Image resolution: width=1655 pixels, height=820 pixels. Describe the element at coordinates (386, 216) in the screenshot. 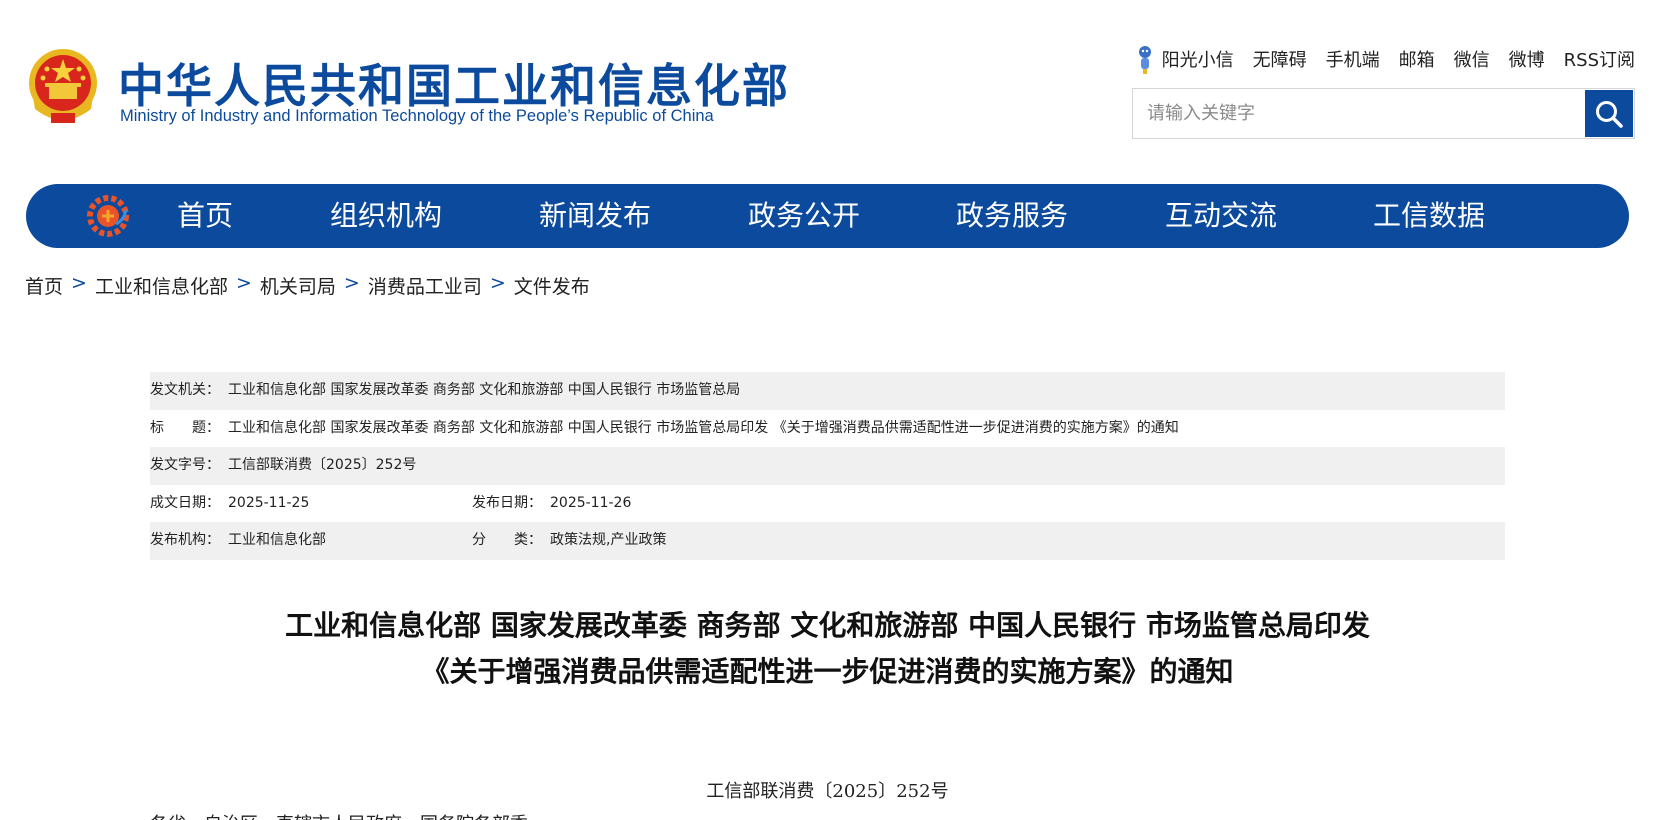

I see `nav-organization: 组织机构` at that location.